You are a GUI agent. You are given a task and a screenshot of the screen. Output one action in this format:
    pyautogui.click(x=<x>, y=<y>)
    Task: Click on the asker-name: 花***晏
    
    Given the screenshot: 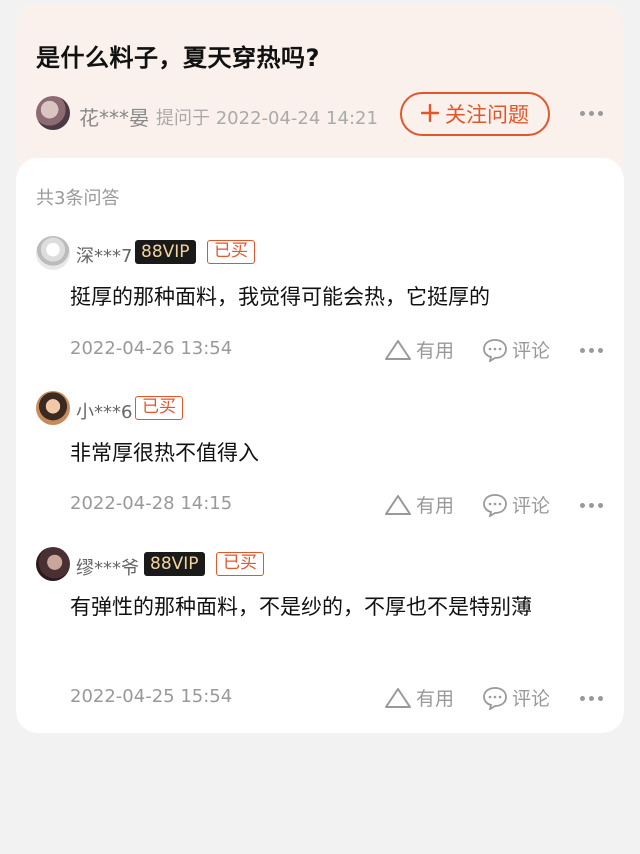 What is the action you would take?
    pyautogui.click(x=114, y=118)
    